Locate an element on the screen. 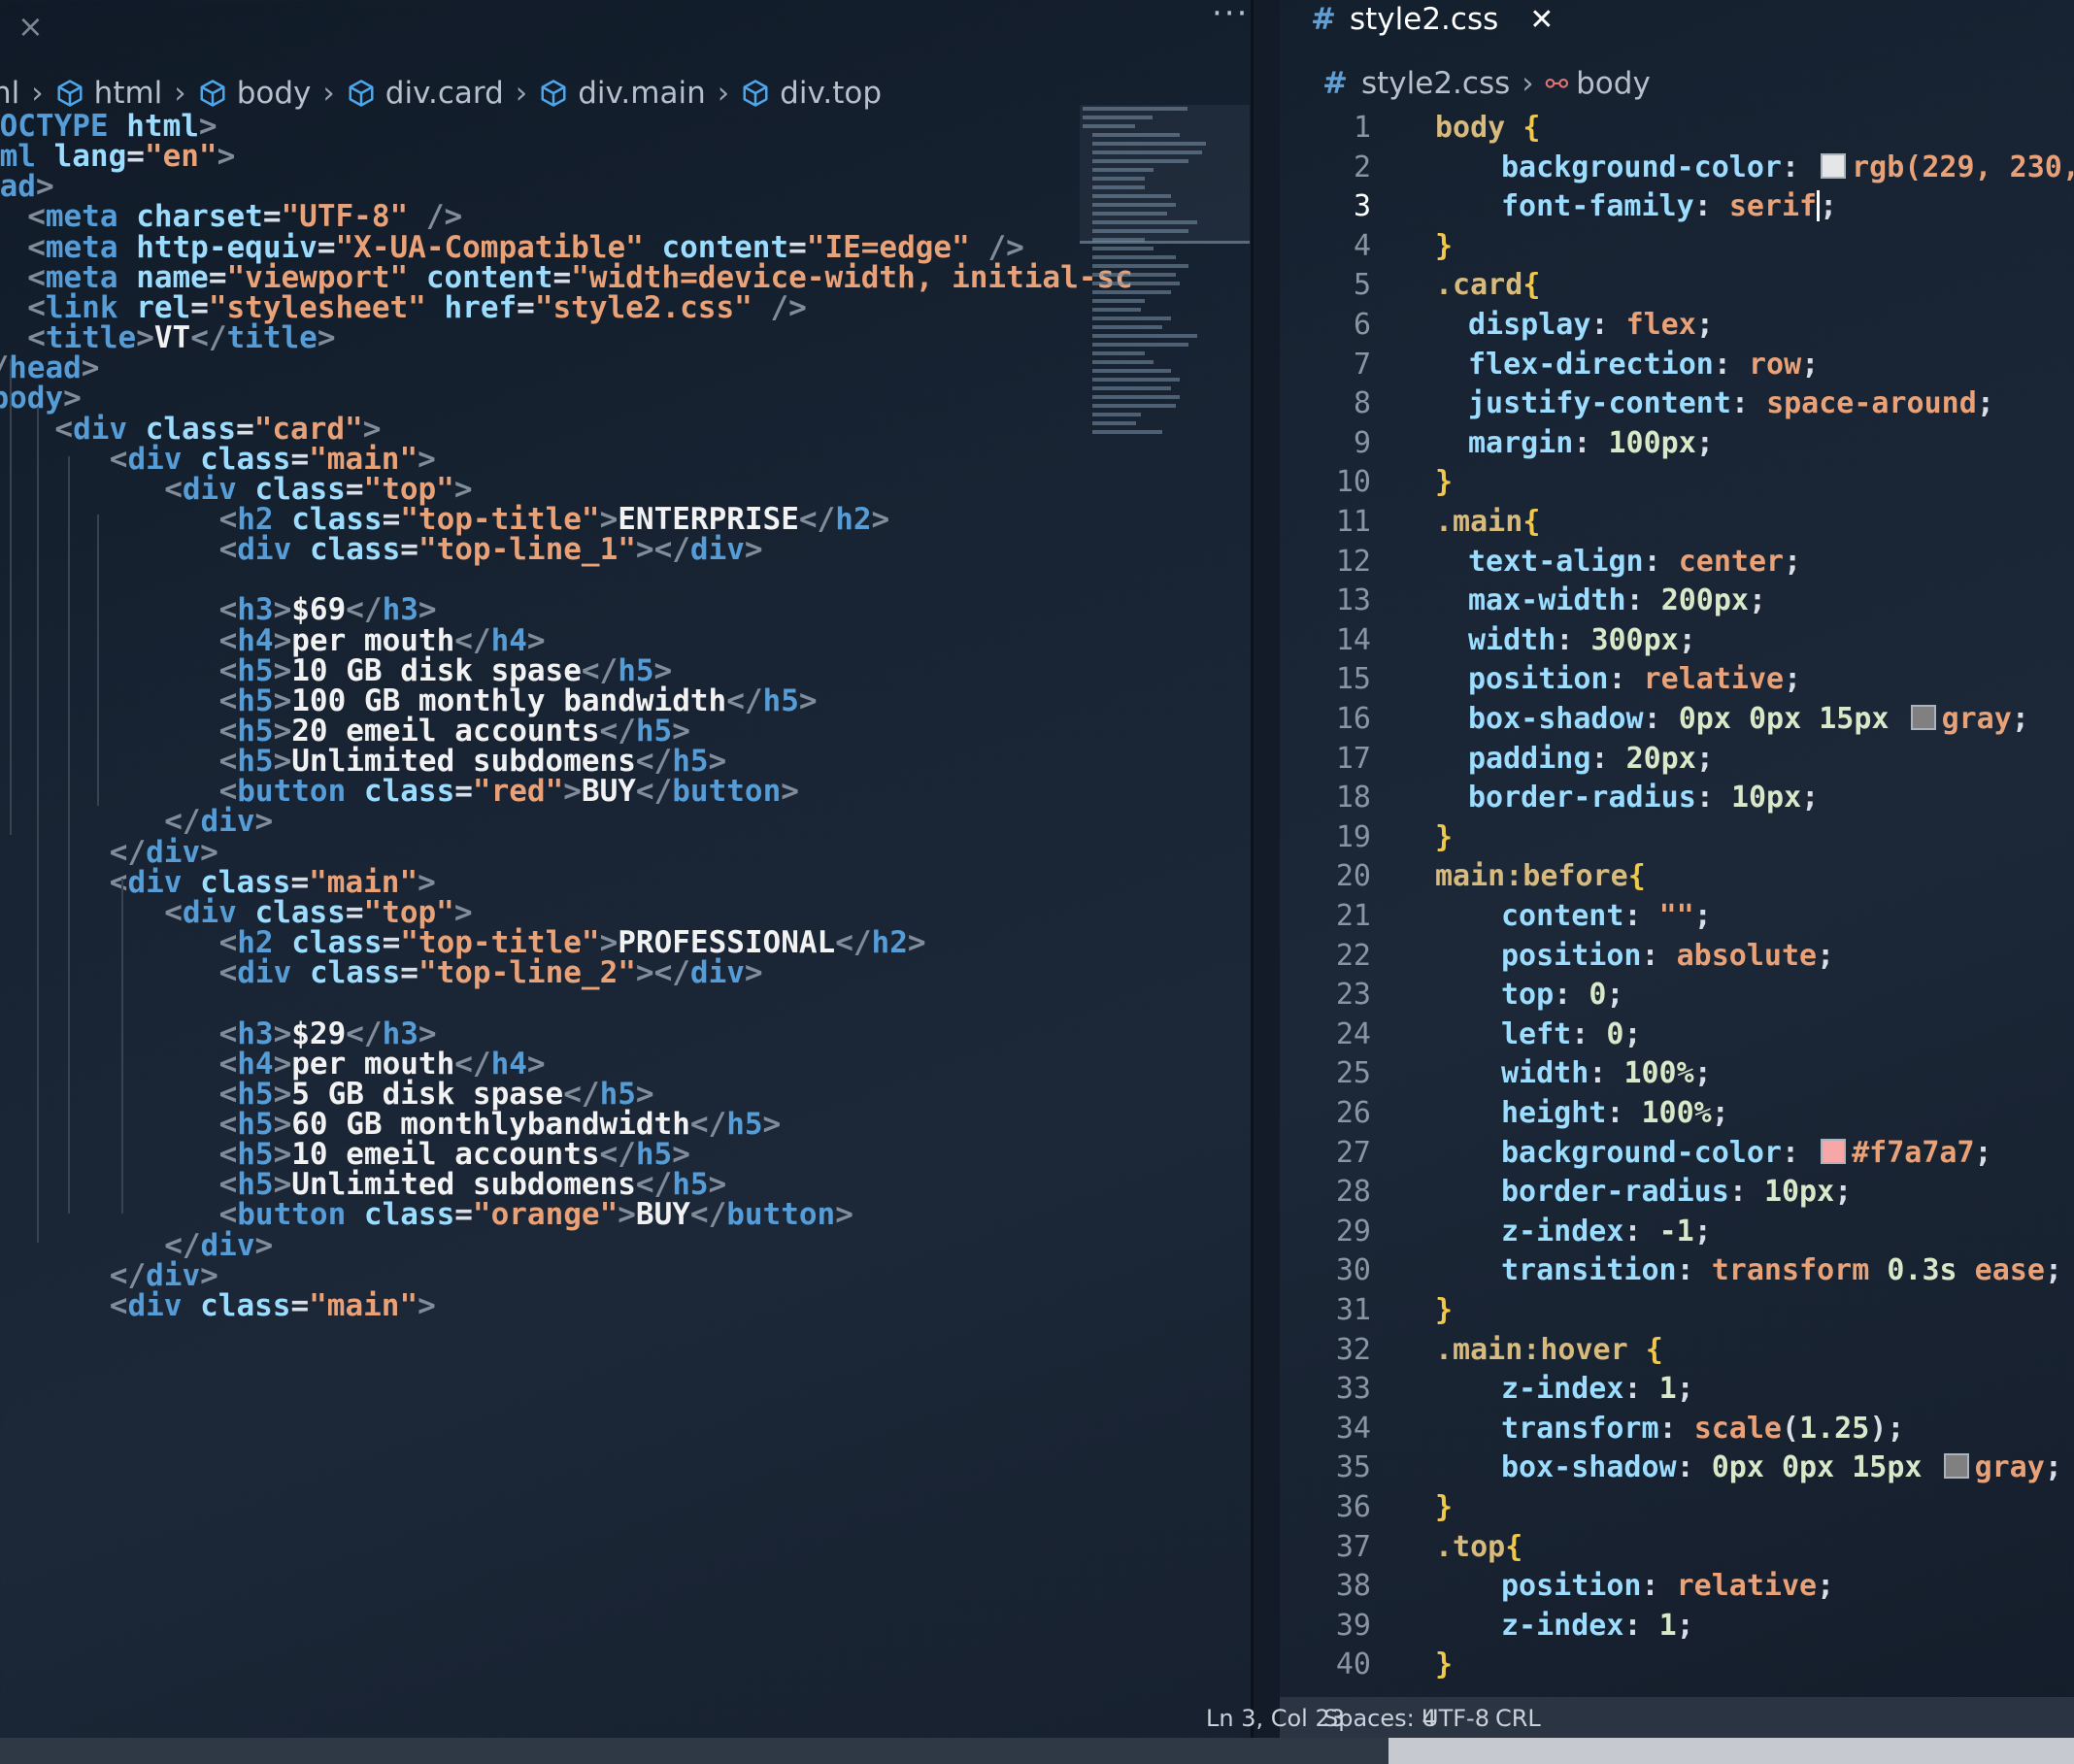 This screenshot has width=2074, height=1764. breadcrumb-item: div.top is located at coordinates (811, 93).